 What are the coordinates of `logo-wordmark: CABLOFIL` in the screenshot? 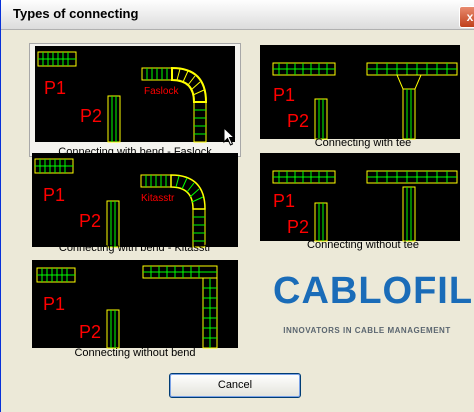 It's located at (373, 291).